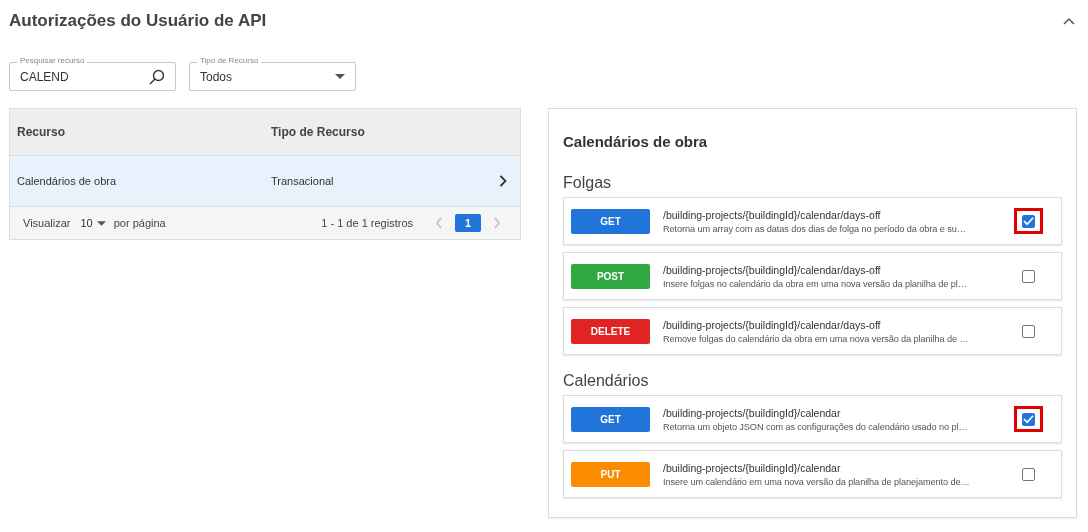 Image resolution: width=1088 pixels, height=532 pixels. What do you see at coordinates (1069, 21) in the screenshot?
I see `collapse-icon` at bounding box center [1069, 21].